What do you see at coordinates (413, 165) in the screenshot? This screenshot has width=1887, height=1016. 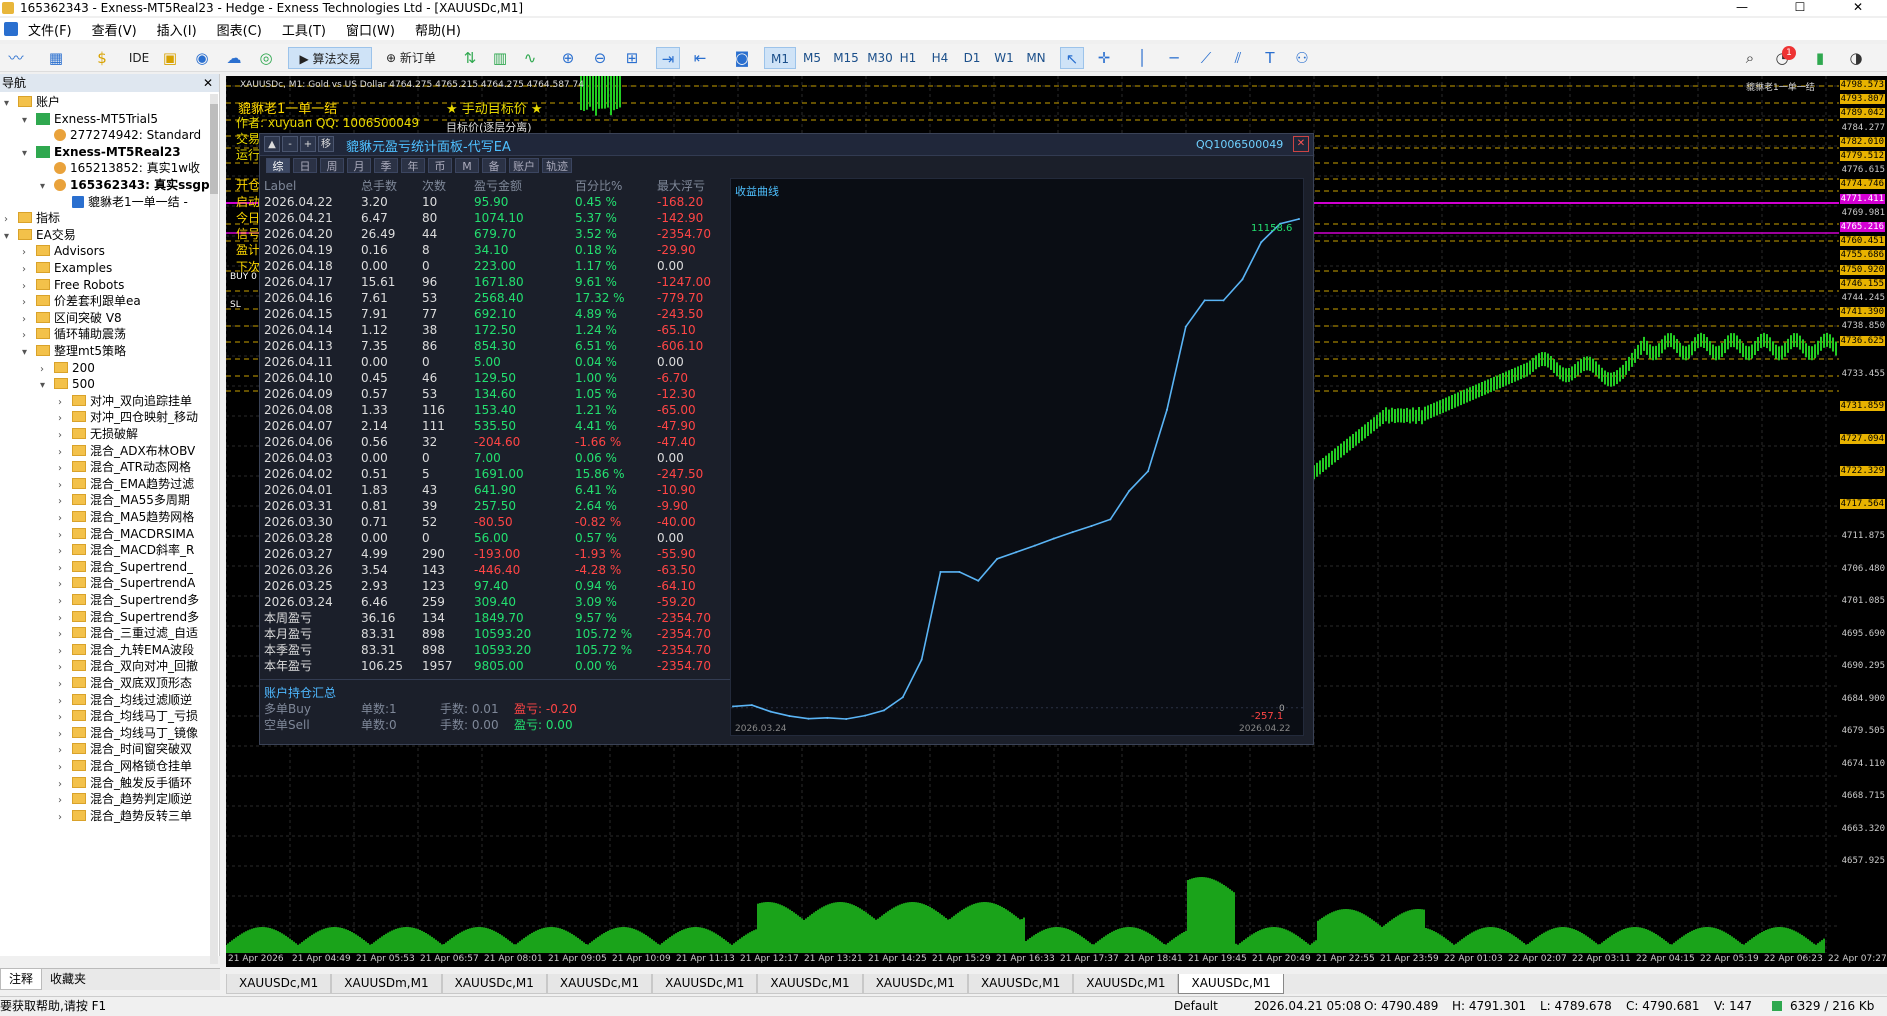 I see `panel-tab: 年` at bounding box center [413, 165].